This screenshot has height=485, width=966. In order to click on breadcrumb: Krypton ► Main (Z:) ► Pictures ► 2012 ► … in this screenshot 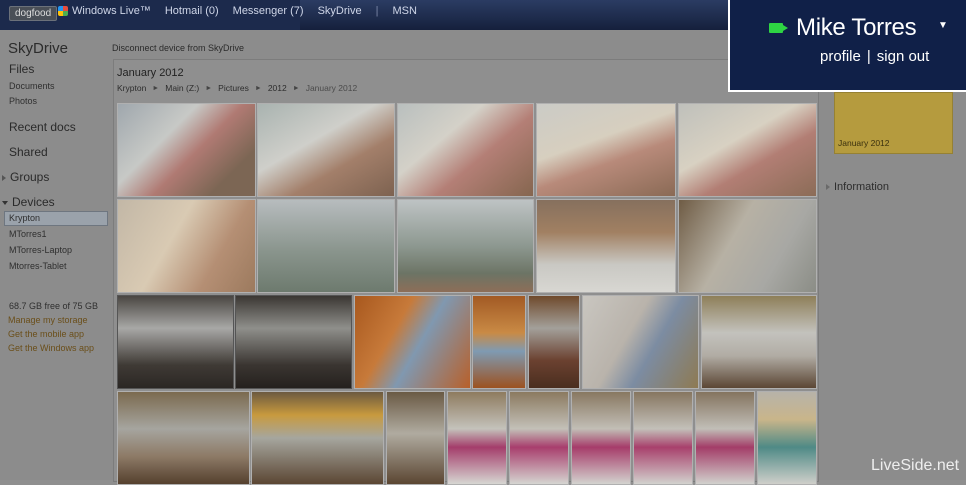, I will do `click(237, 88)`.